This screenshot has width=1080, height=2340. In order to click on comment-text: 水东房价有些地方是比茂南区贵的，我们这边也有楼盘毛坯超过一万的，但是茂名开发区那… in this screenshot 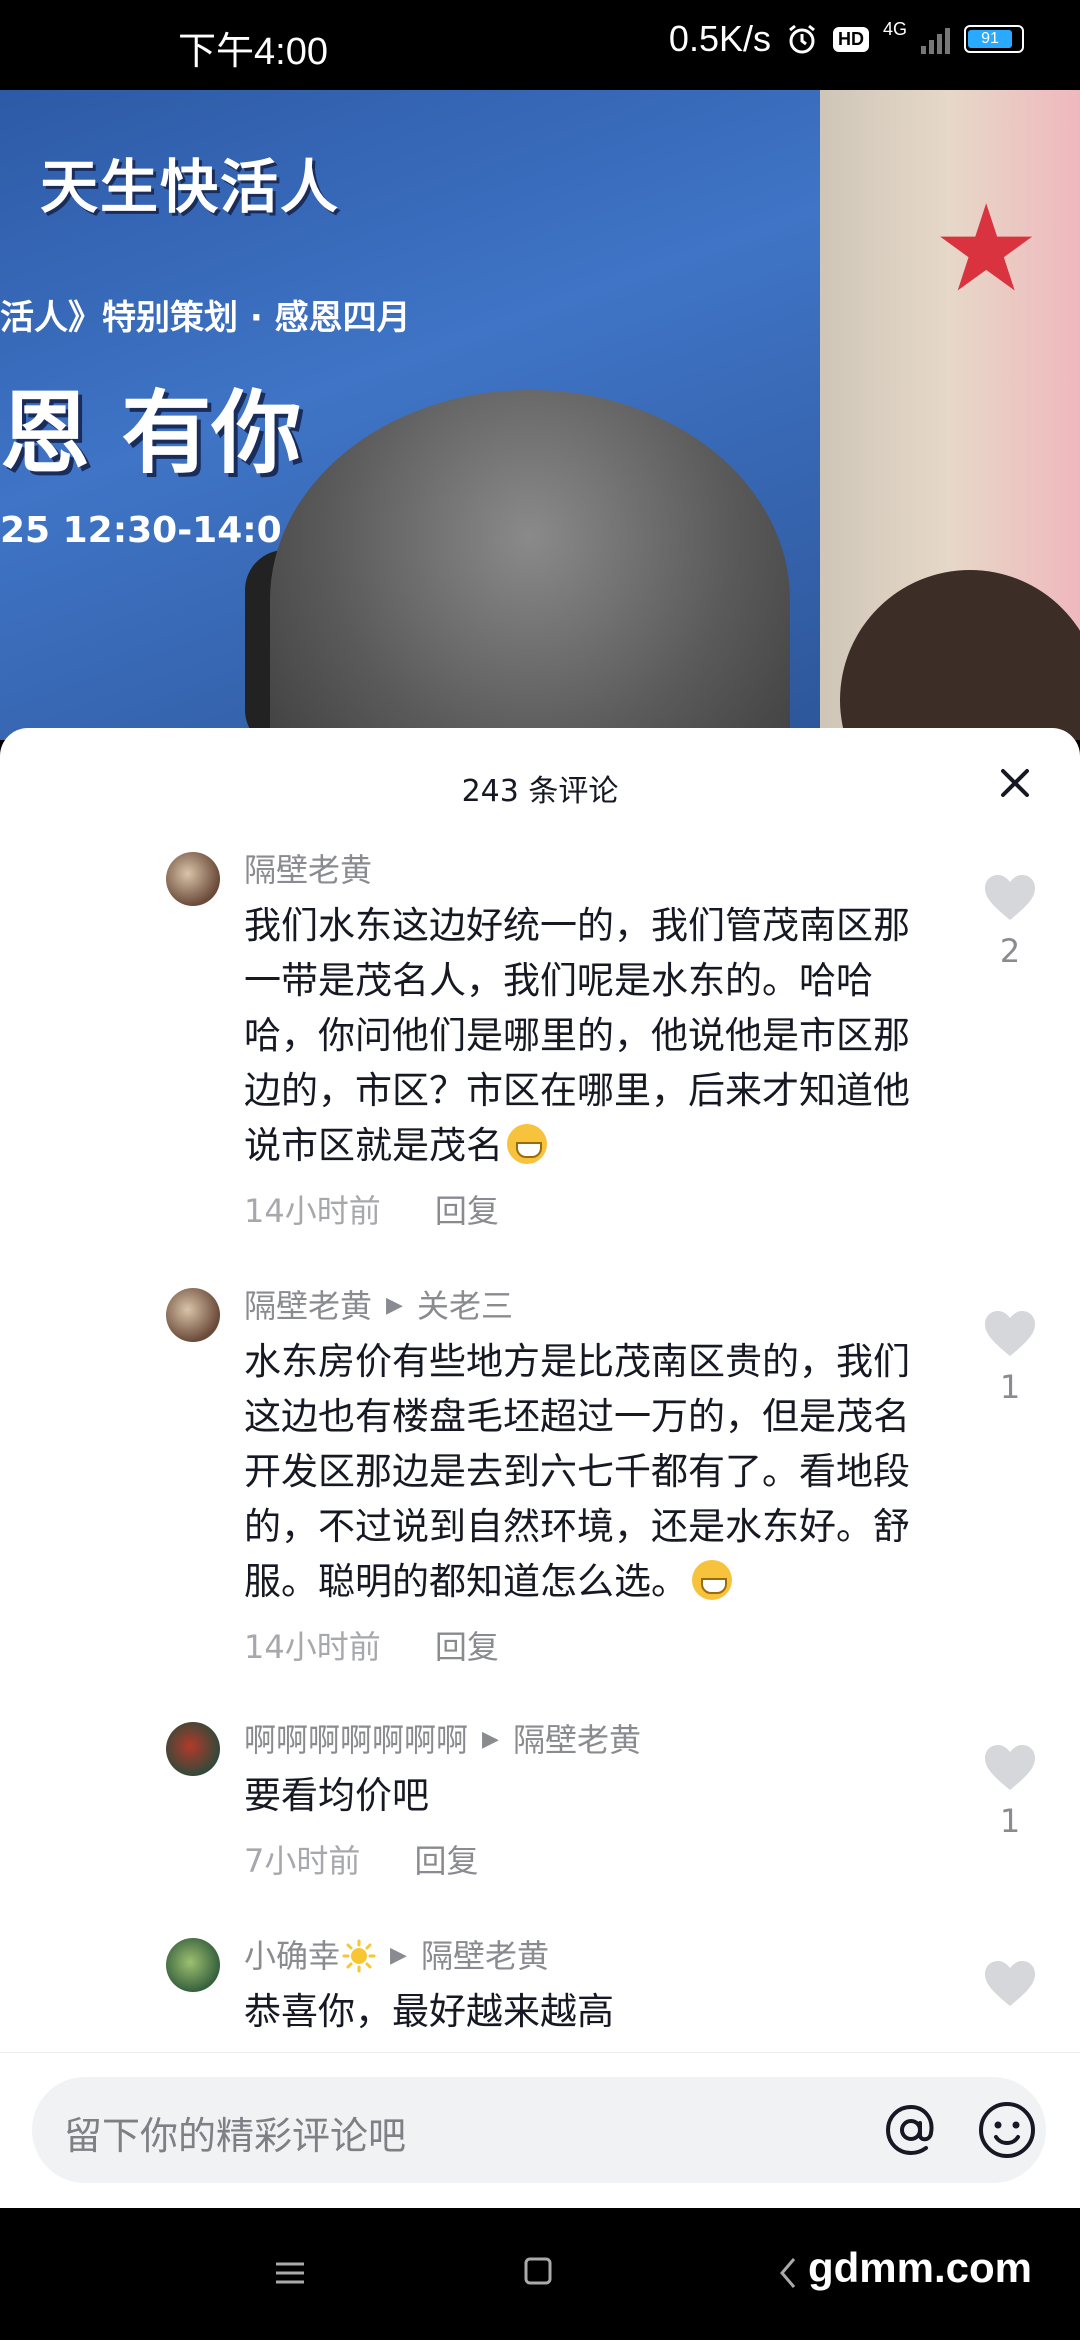, I will do `click(577, 1471)`.